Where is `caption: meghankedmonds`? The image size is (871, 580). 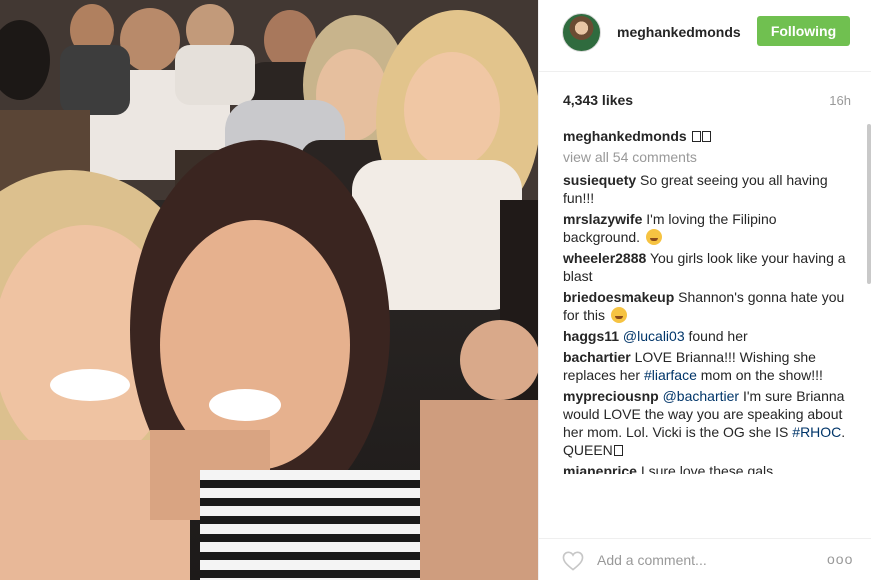
caption: meghankedmonds is located at coordinates (708, 136).